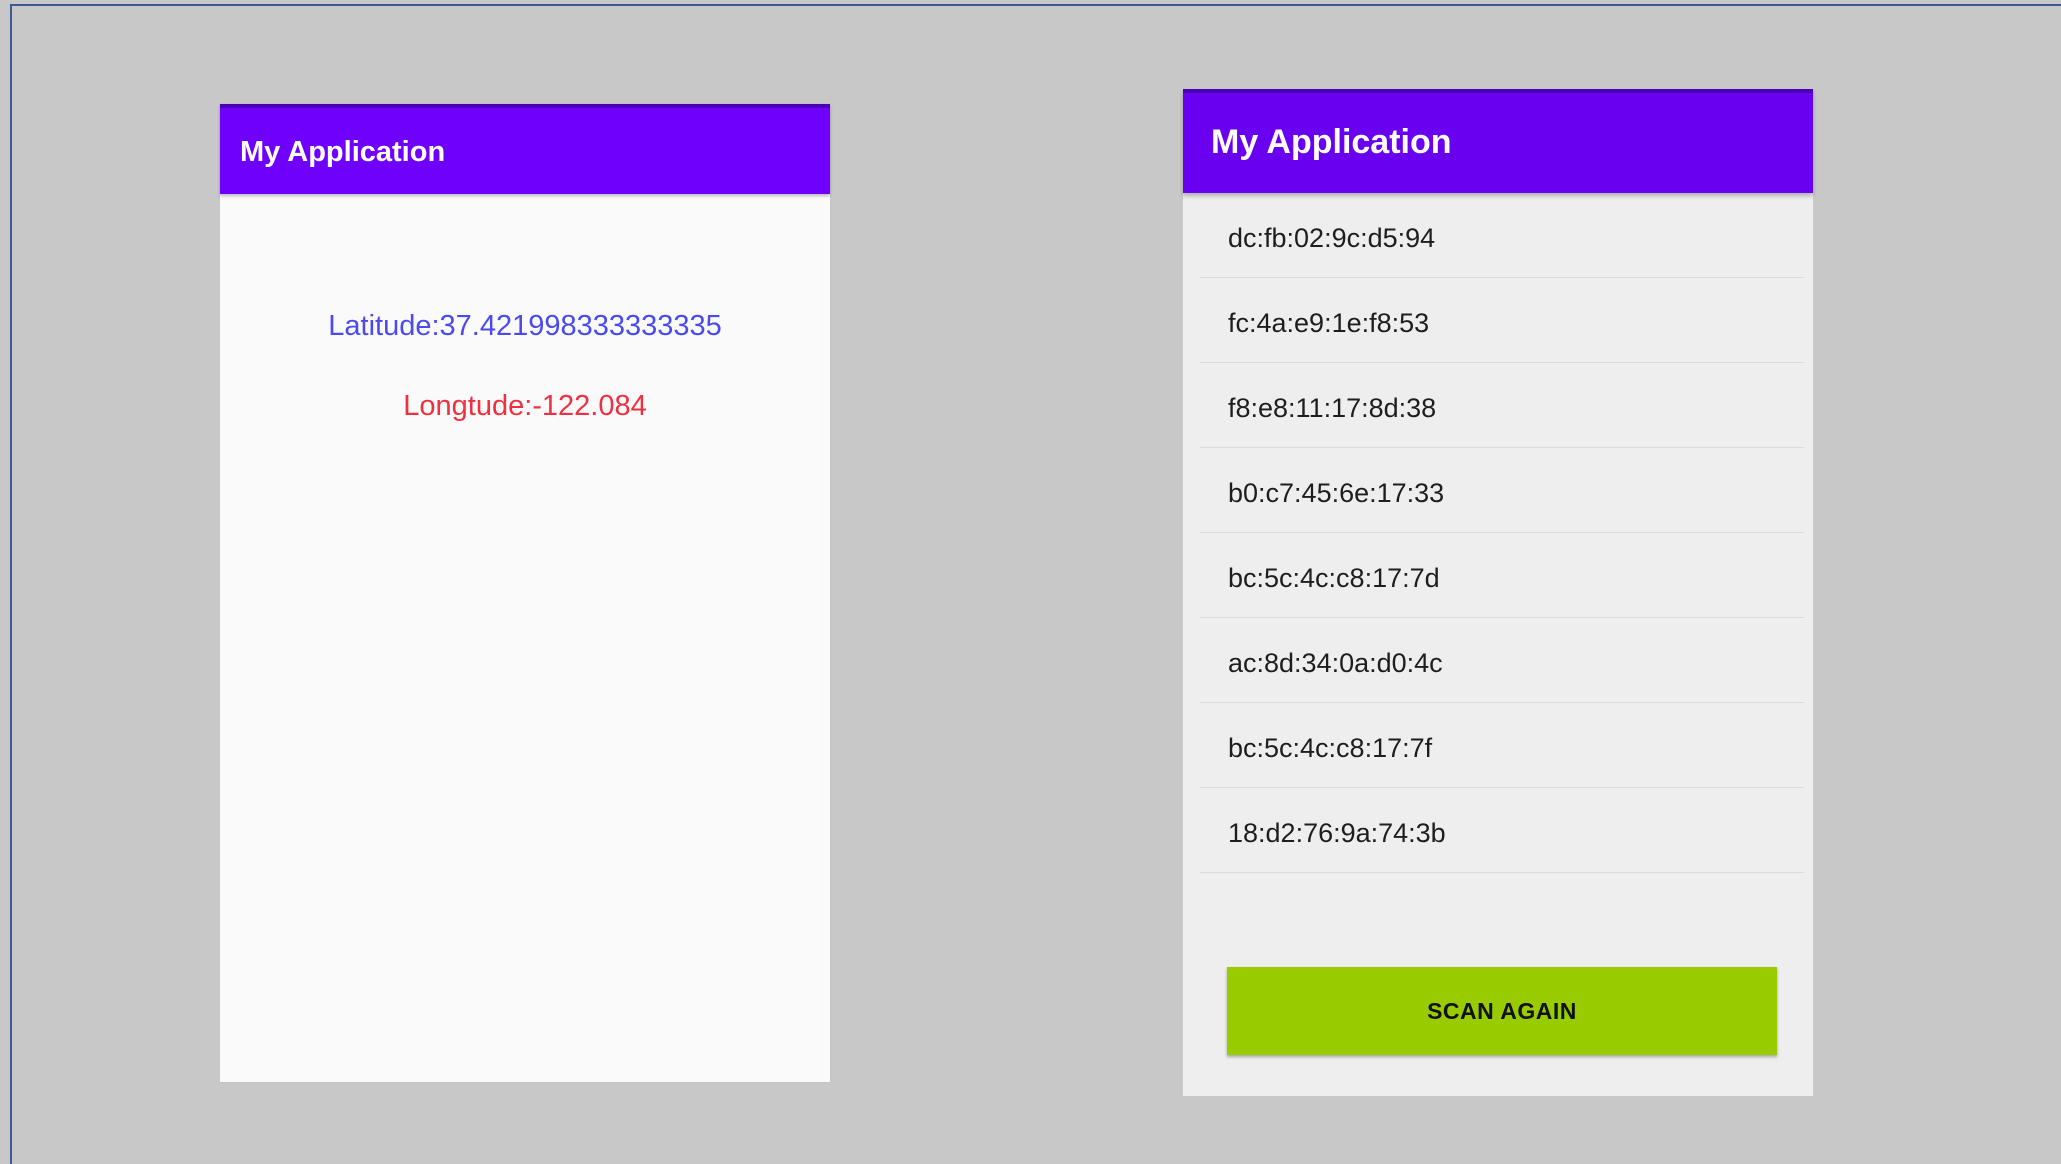 The width and height of the screenshot is (2061, 1164). Describe the element at coordinates (525, 406) in the screenshot. I see `longitude-text: Longtude:-122.084` at that location.